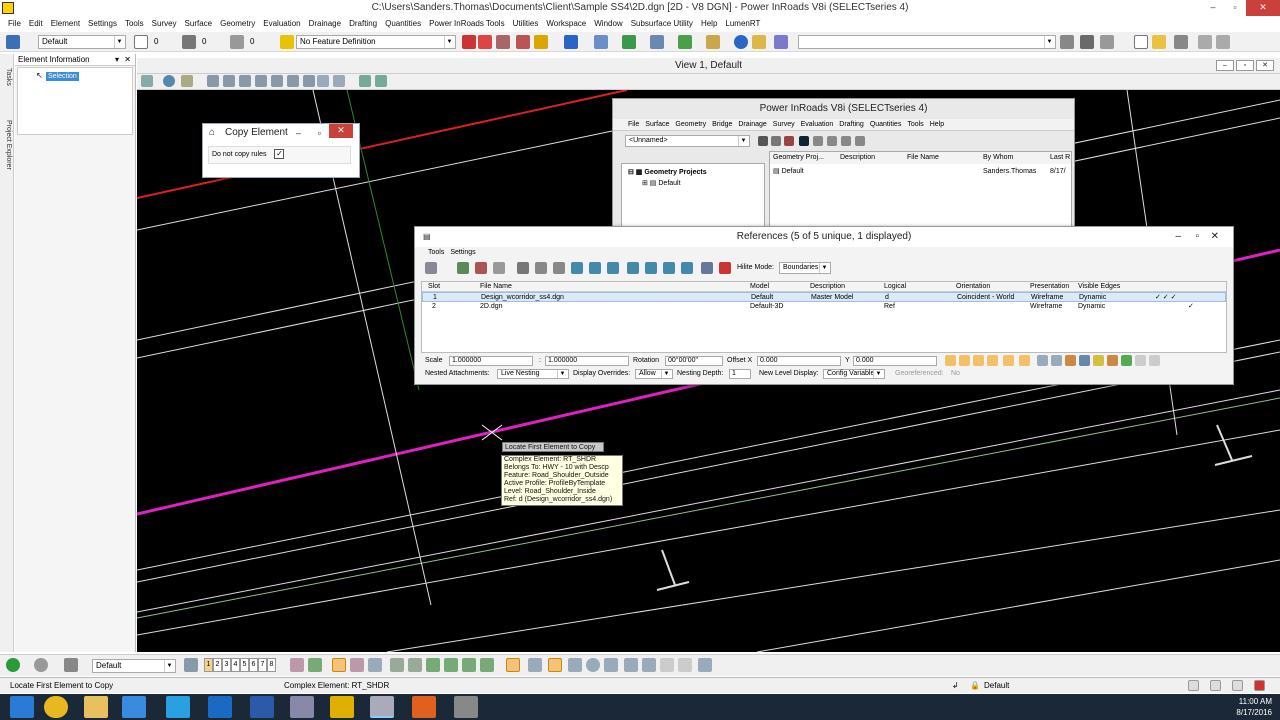 The height and width of the screenshot is (720, 1280). What do you see at coordinates (662, 23) in the screenshot?
I see `menu-subsurface-utility: Subsurface Utility` at bounding box center [662, 23].